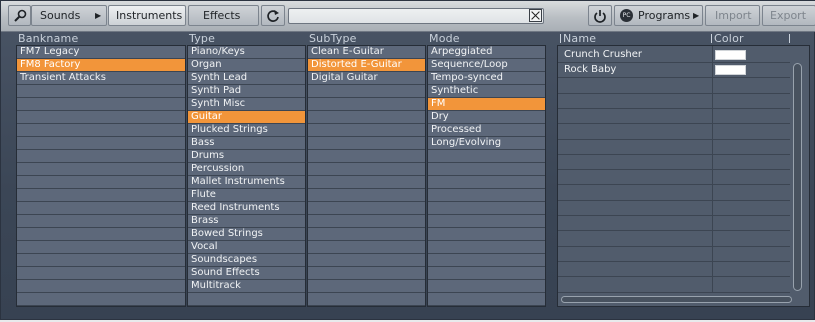 This screenshot has height=322, width=815. What do you see at coordinates (246, 286) in the screenshot?
I see `type-item: Multitrack` at bounding box center [246, 286].